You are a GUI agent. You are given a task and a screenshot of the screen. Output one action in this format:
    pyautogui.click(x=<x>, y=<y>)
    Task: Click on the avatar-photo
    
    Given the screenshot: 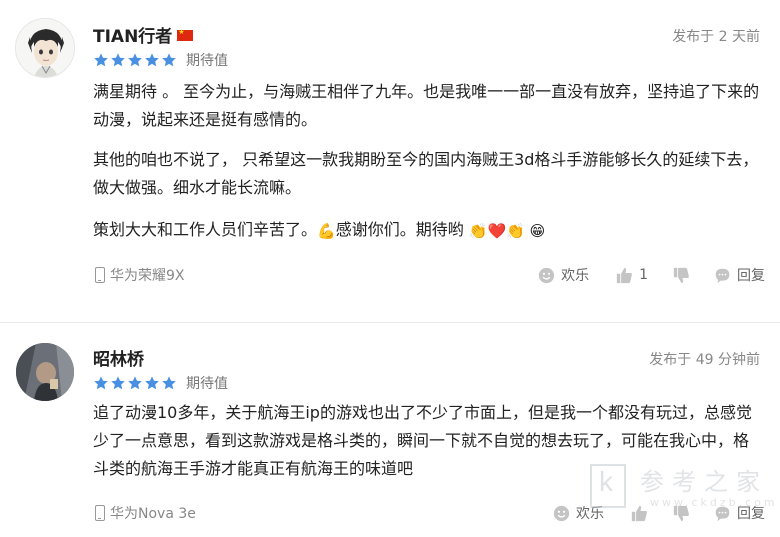 What is the action you would take?
    pyautogui.click(x=45, y=372)
    